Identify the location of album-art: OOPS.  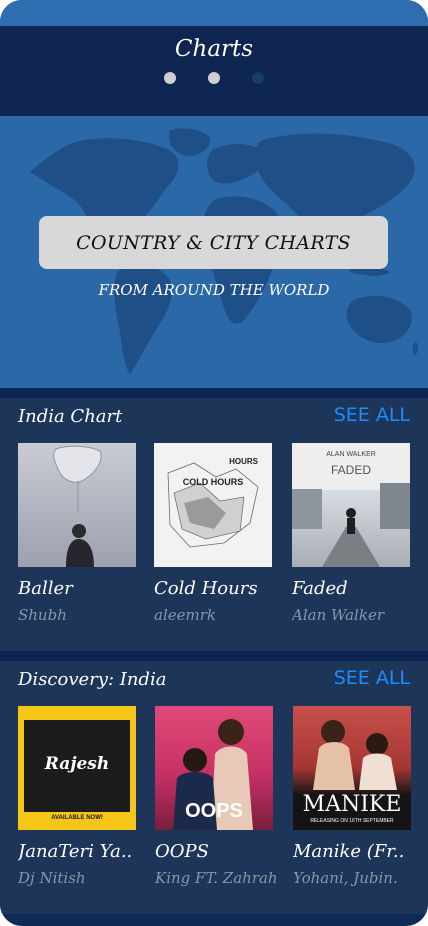
(214, 768).